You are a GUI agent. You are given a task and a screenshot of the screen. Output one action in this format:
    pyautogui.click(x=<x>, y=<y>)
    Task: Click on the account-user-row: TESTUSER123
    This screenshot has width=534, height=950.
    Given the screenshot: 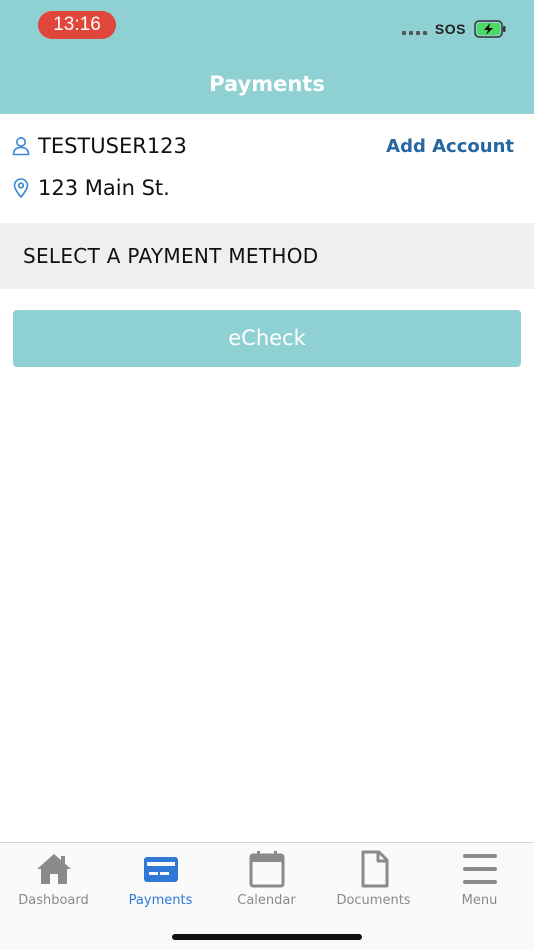 What is the action you would take?
    pyautogui.click(x=99, y=146)
    